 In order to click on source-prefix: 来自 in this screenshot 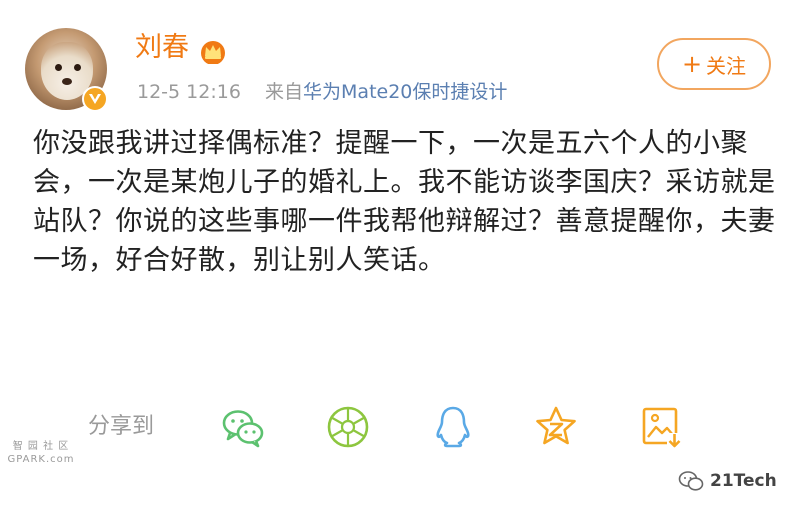, I will do `click(284, 92)`.